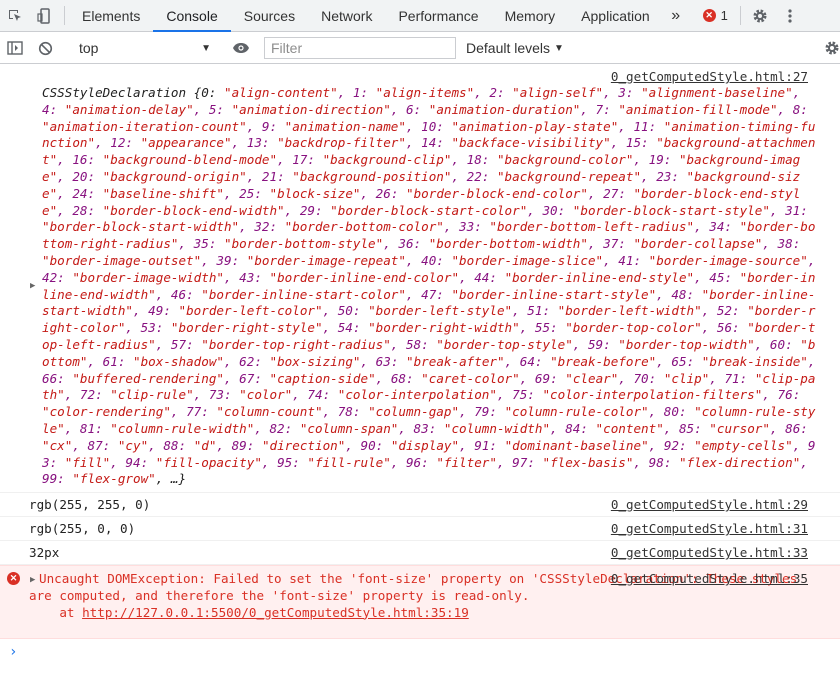 The height and width of the screenshot is (688, 840). What do you see at coordinates (241, 48) in the screenshot?
I see `live-expression-eye-icon` at bounding box center [241, 48].